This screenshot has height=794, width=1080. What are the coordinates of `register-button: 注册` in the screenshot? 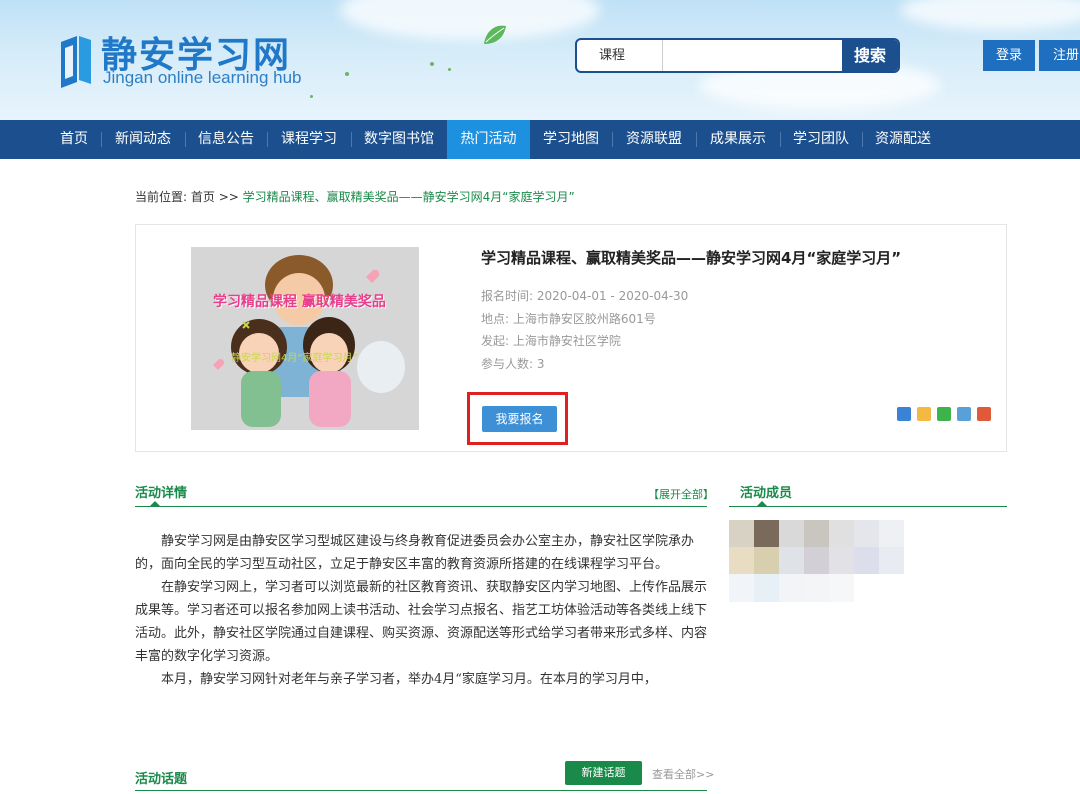 It's located at (1059, 55).